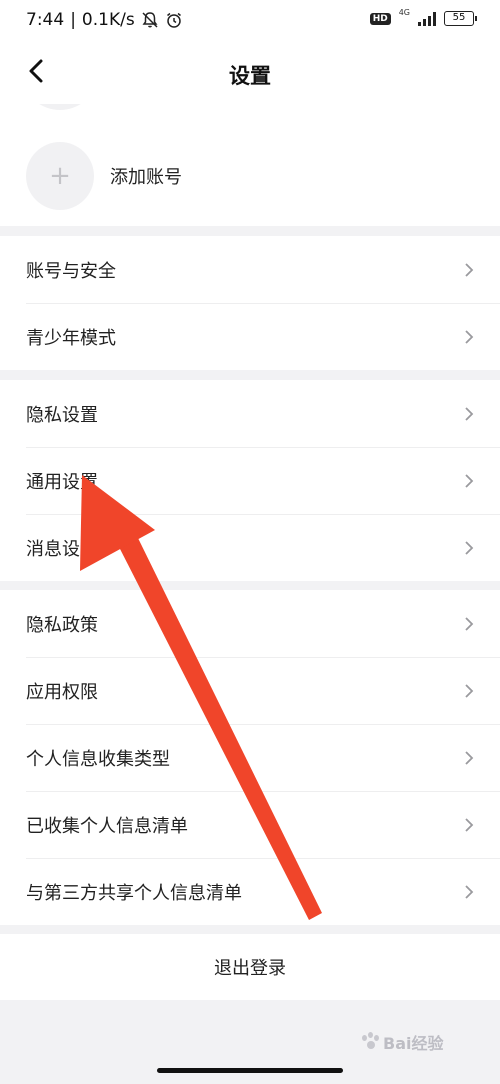 Image resolution: width=500 pixels, height=1084 pixels. I want to click on settings-item-info-collection-types: 个人信息收集类型, so click(250, 757).